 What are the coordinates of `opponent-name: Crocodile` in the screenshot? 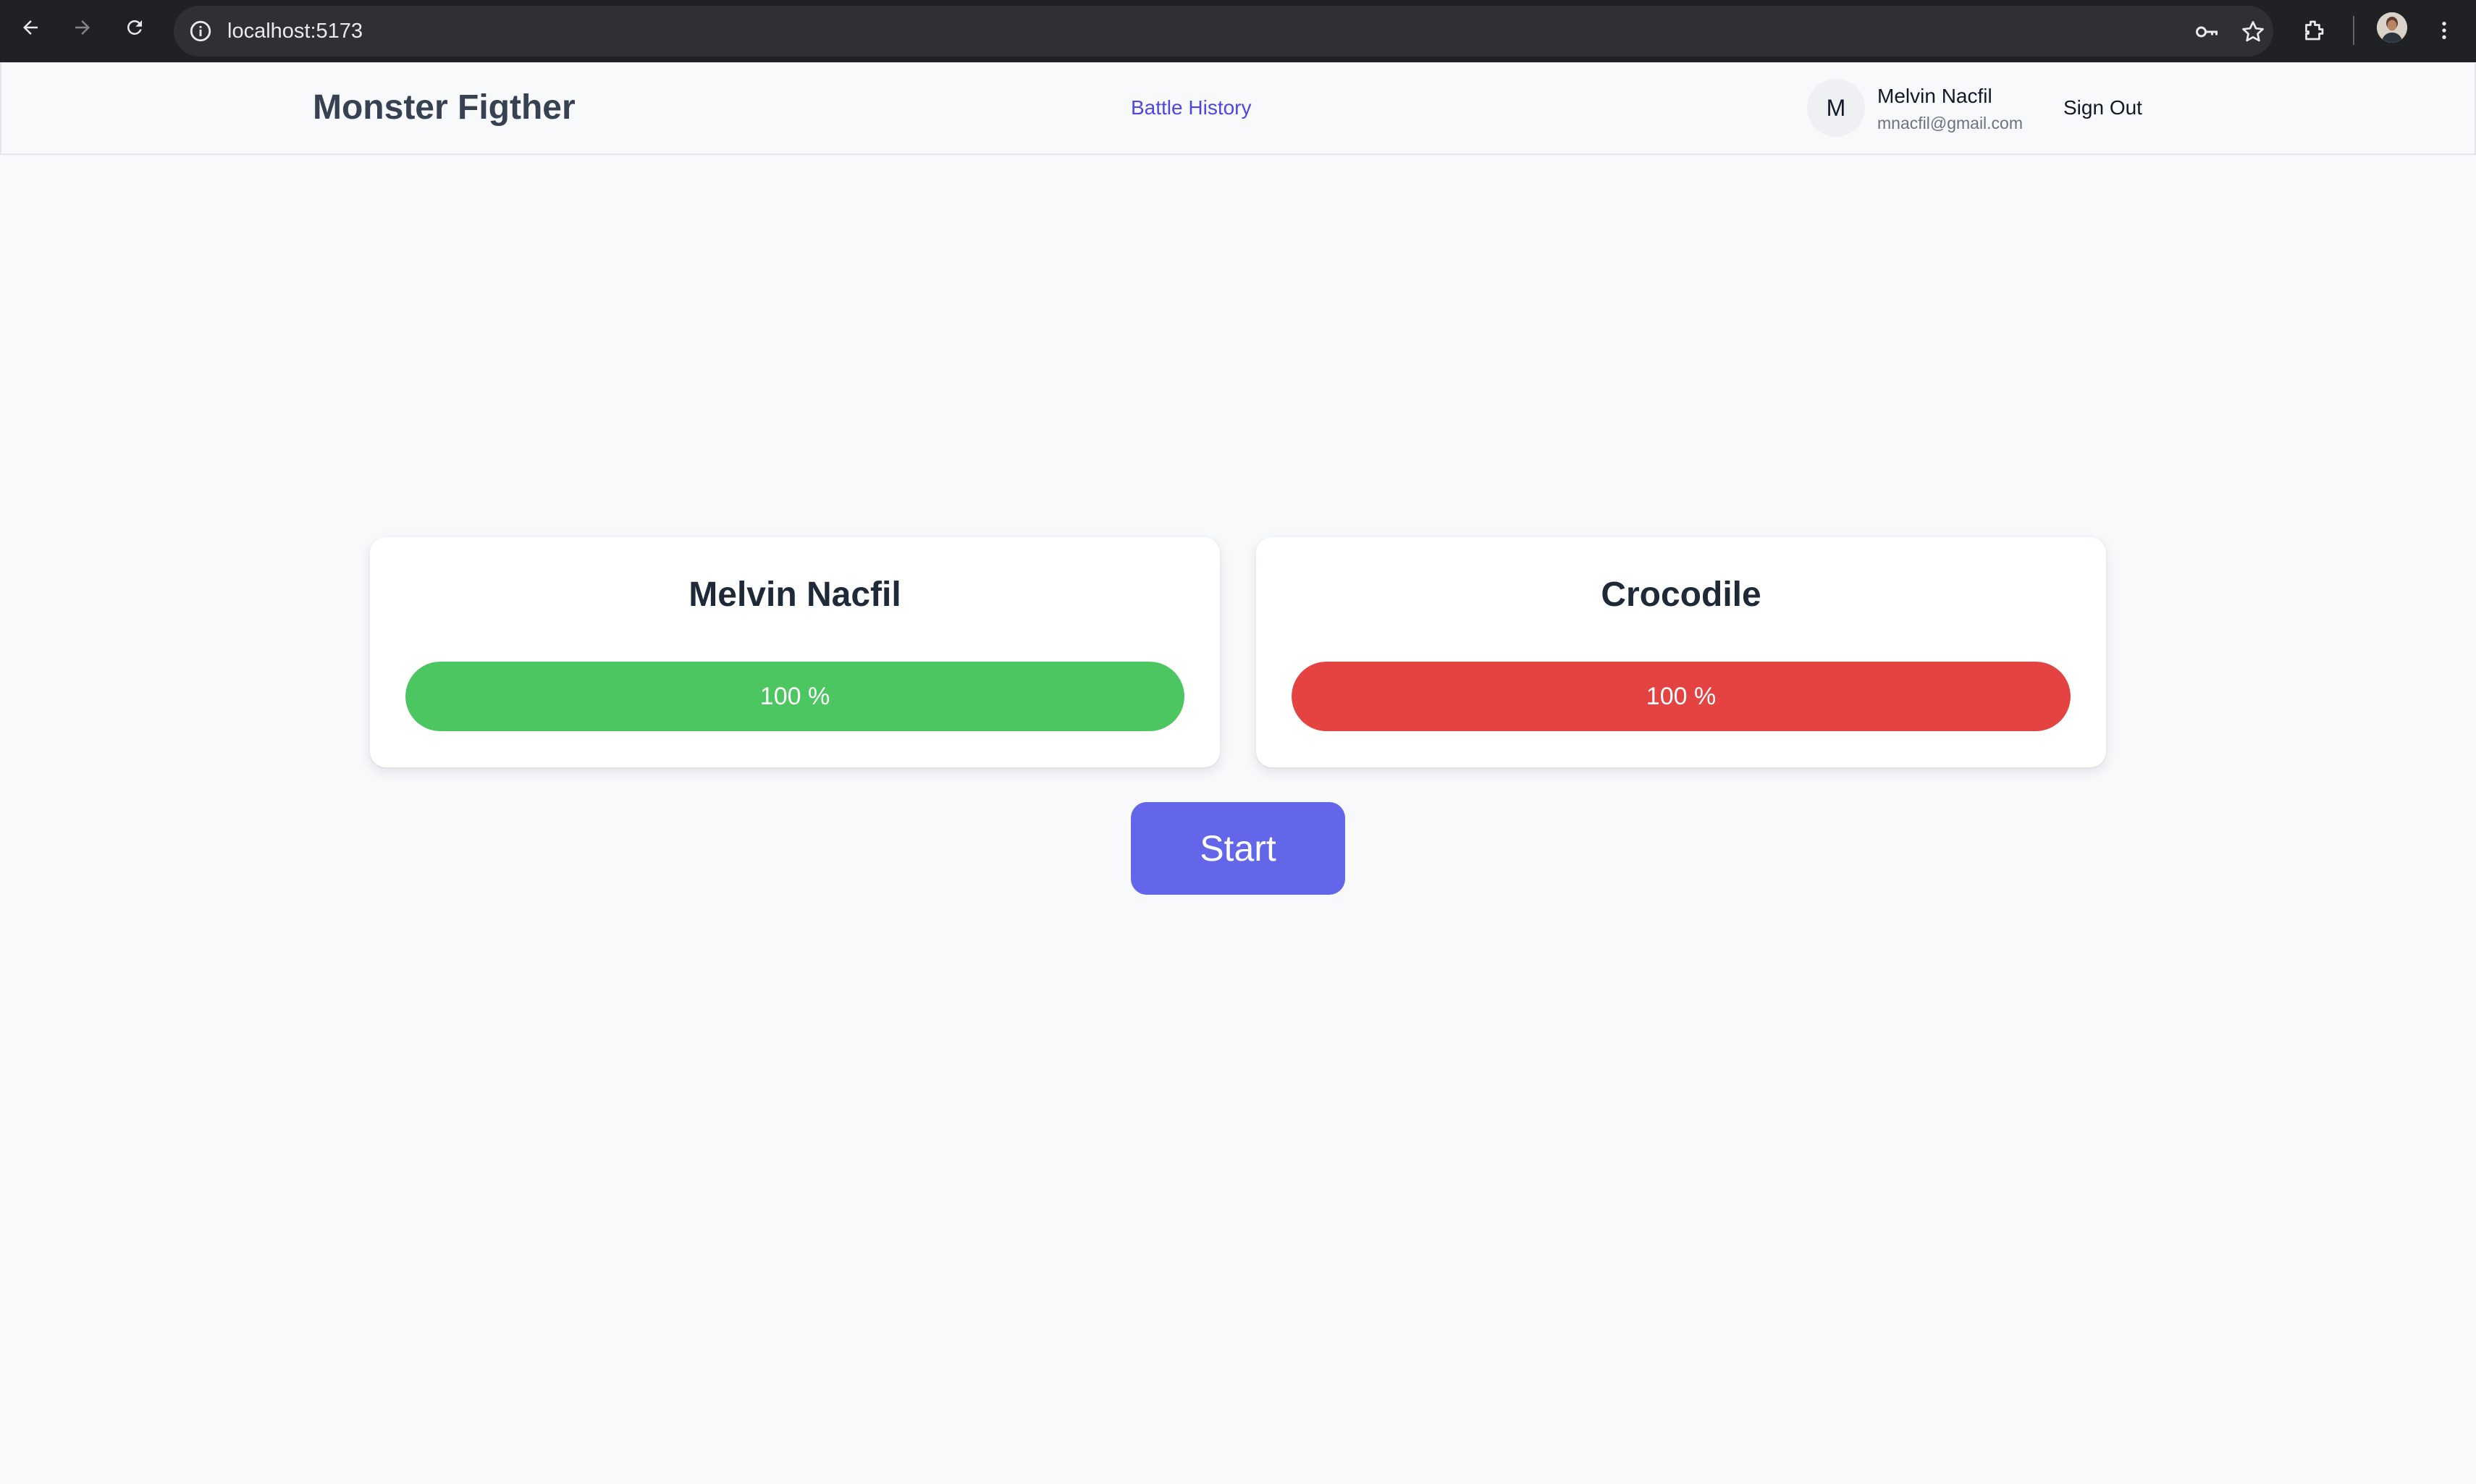 It's located at (1681, 595).